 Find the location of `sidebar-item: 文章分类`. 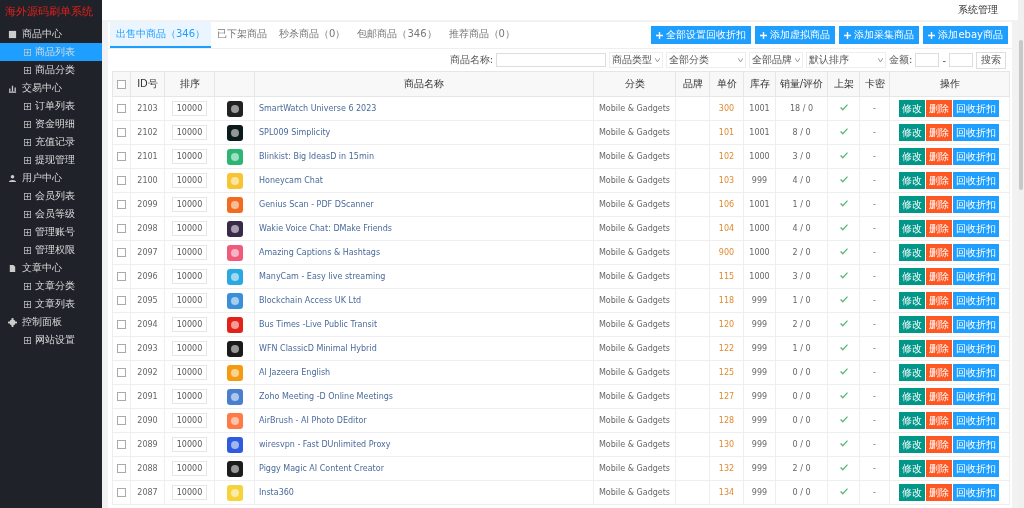

sidebar-item: 文章分类 is located at coordinates (51, 286).